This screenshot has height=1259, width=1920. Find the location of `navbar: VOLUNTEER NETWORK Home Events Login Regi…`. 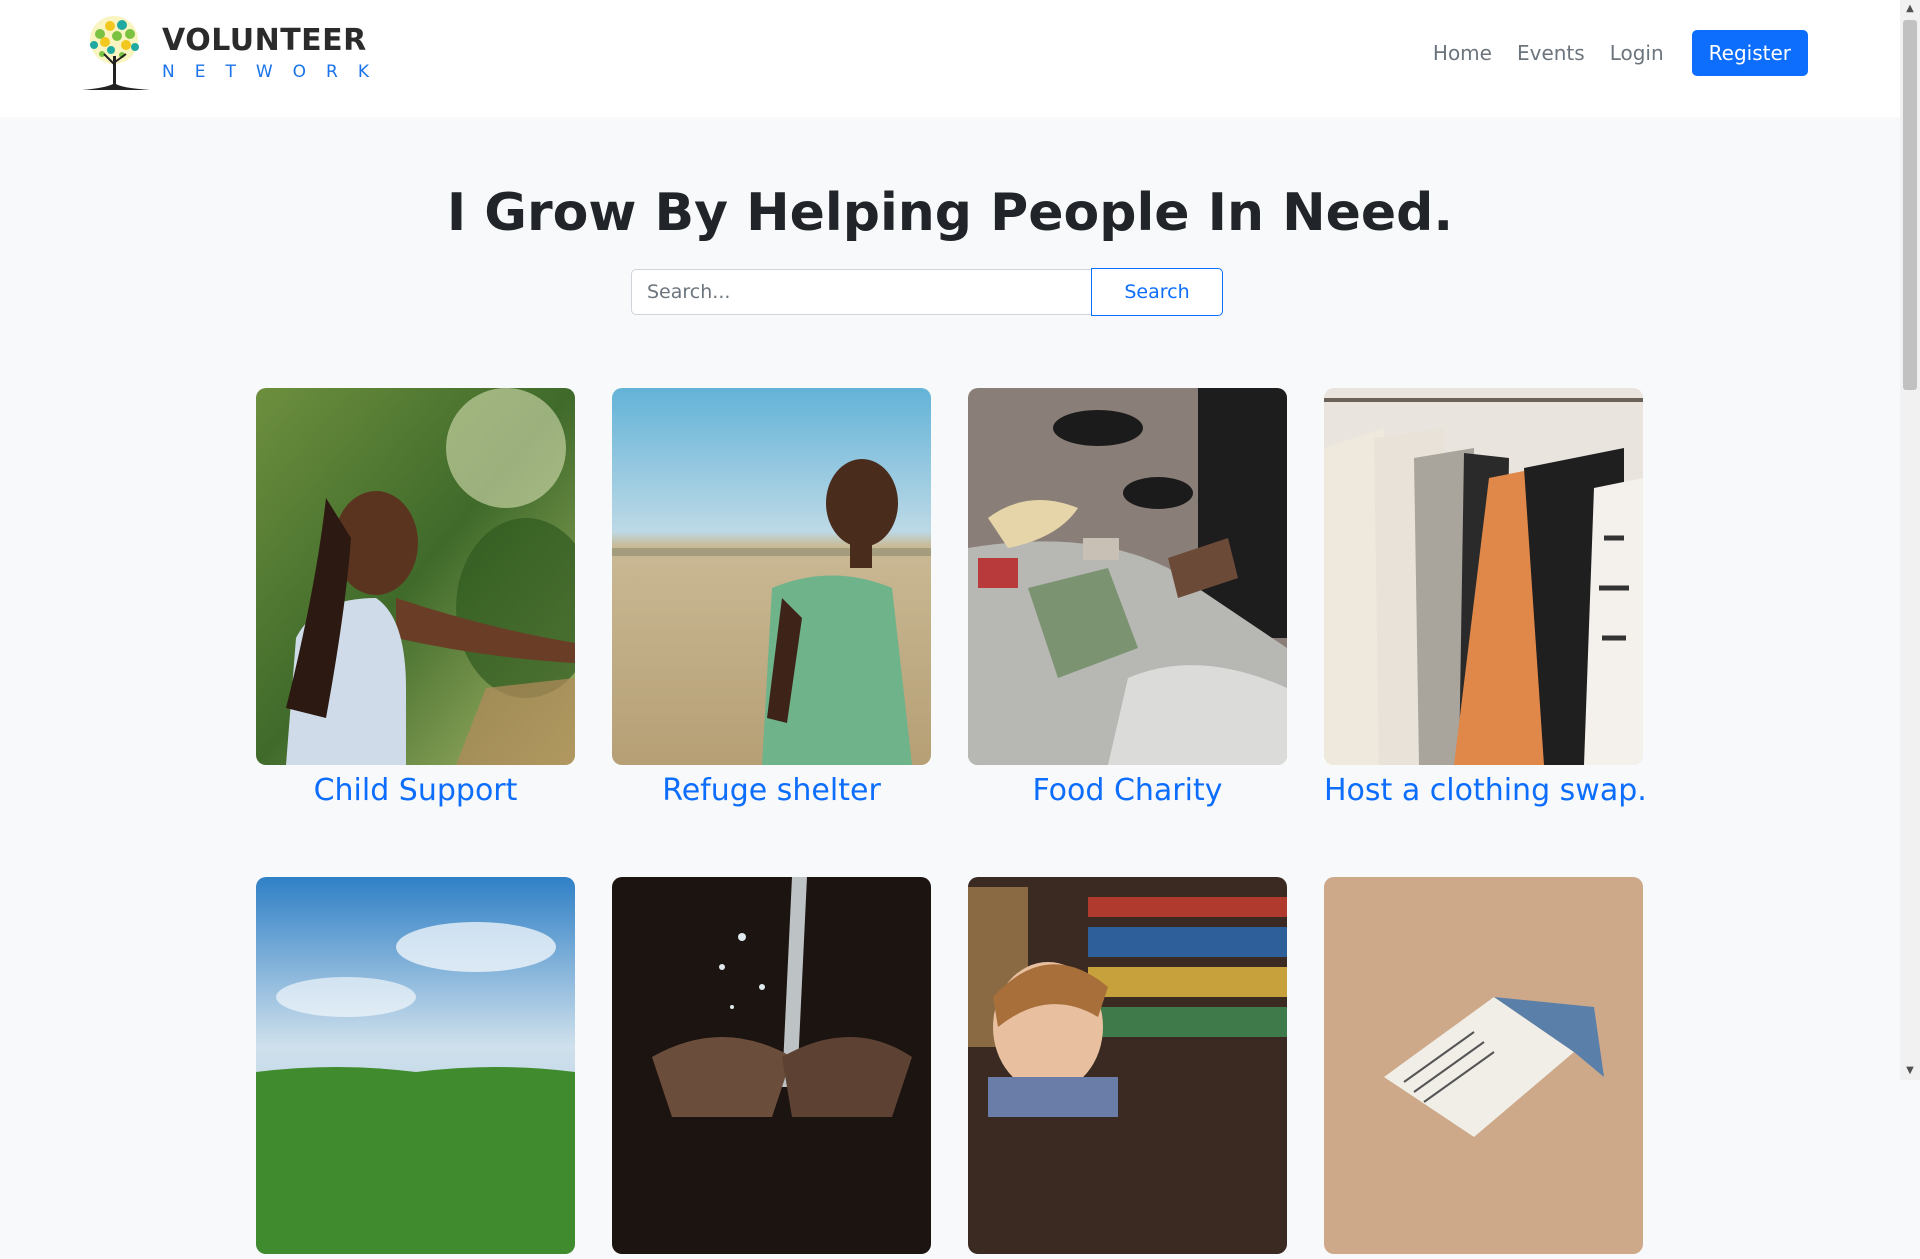

navbar: VOLUNTEER NETWORK Home Events Login Regi… is located at coordinates (950, 58).